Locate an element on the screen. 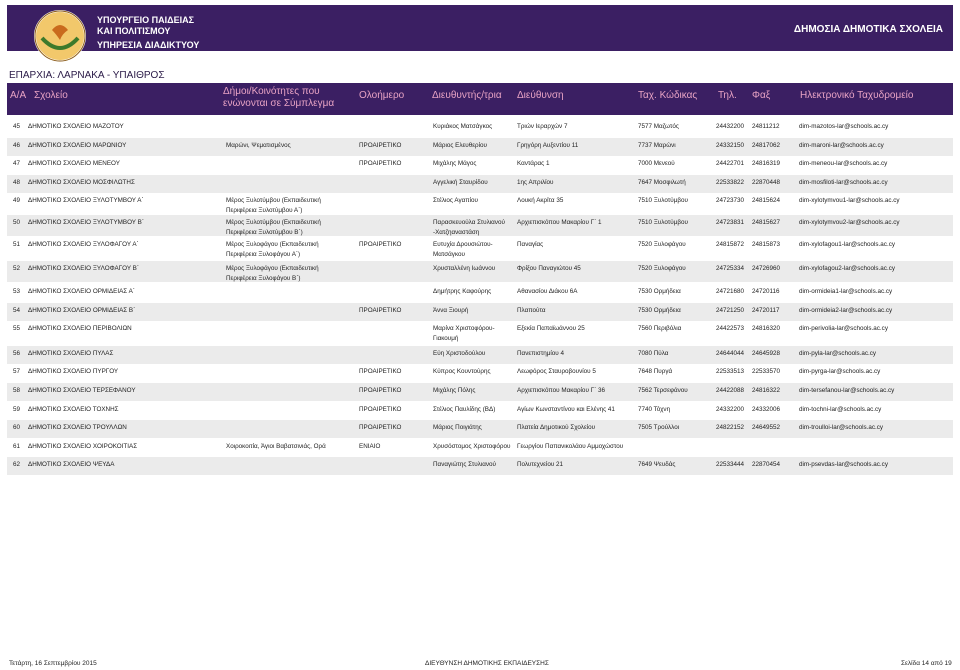 The width and height of the screenshot is (960, 670). cell-mail: dim-ormideia2-lar@schools.ac.cy is located at coordinates (845, 311).